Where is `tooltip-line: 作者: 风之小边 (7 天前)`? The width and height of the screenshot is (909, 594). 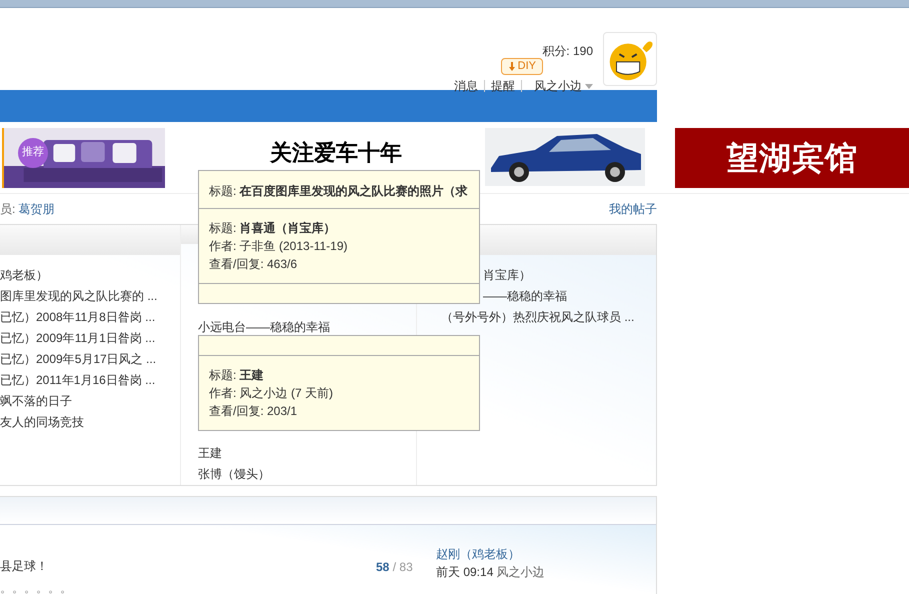 tooltip-line: 作者: 风之小边 (7 天前) is located at coordinates (271, 393).